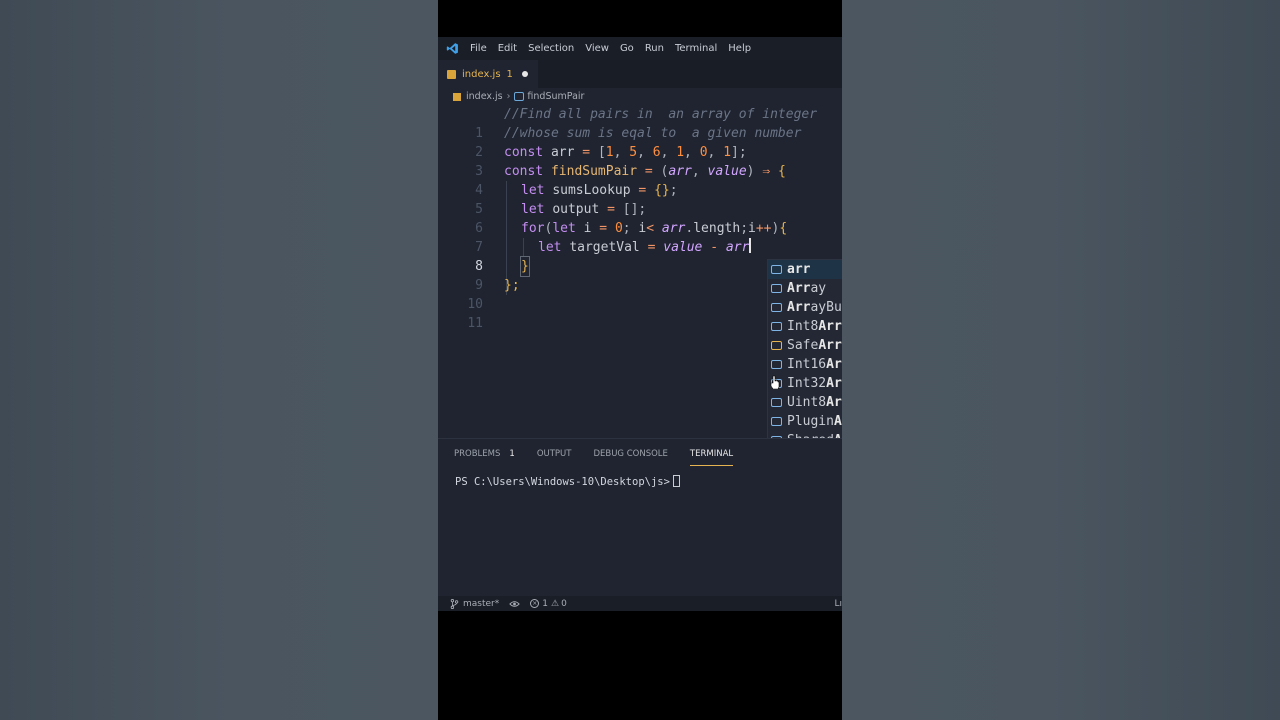 The image size is (1280, 720). What do you see at coordinates (653, 133) in the screenshot?
I see `code-text: //whose sum is eqal to a given number` at bounding box center [653, 133].